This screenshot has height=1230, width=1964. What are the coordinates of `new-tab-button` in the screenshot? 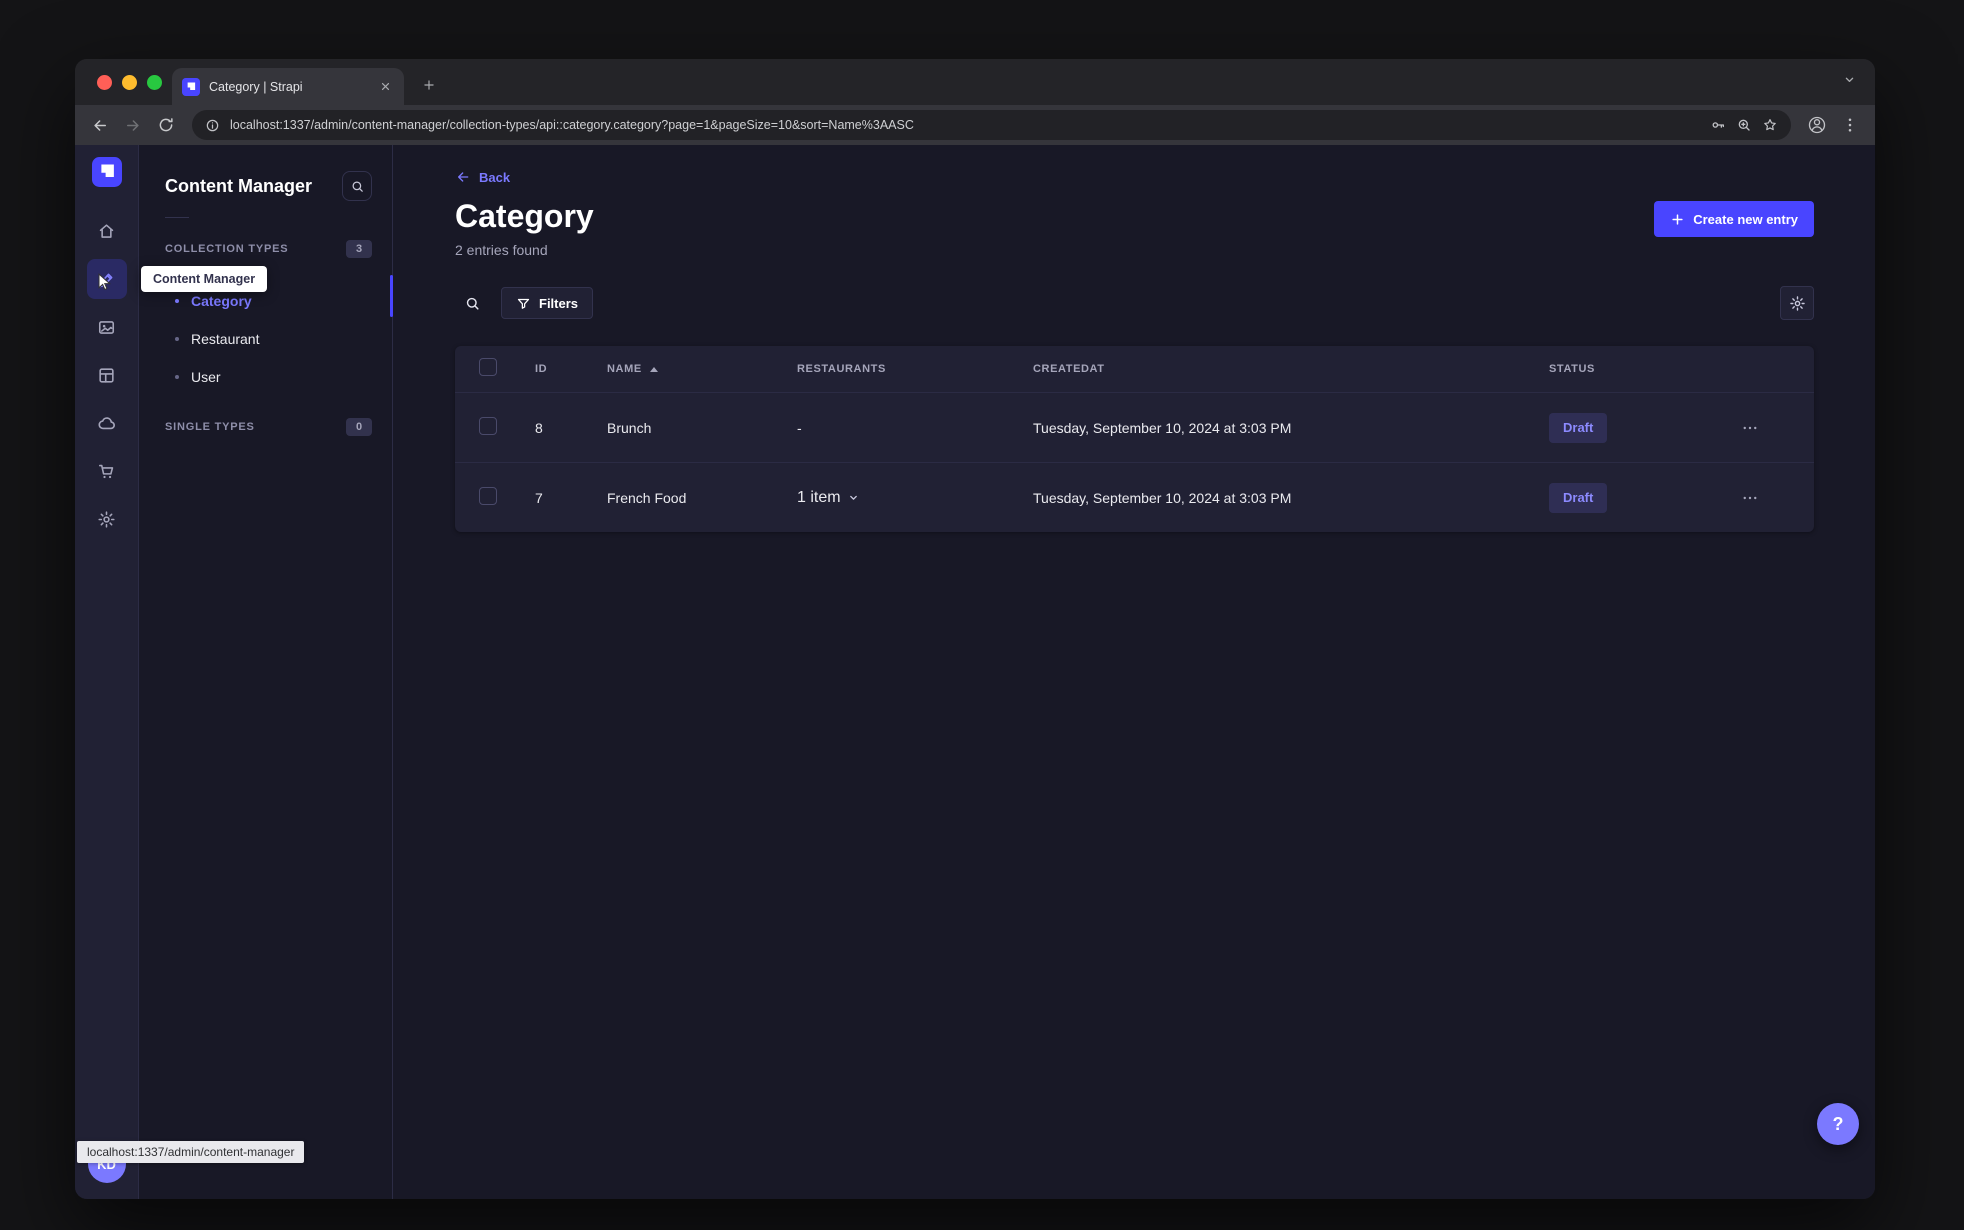 It's located at (429, 85).